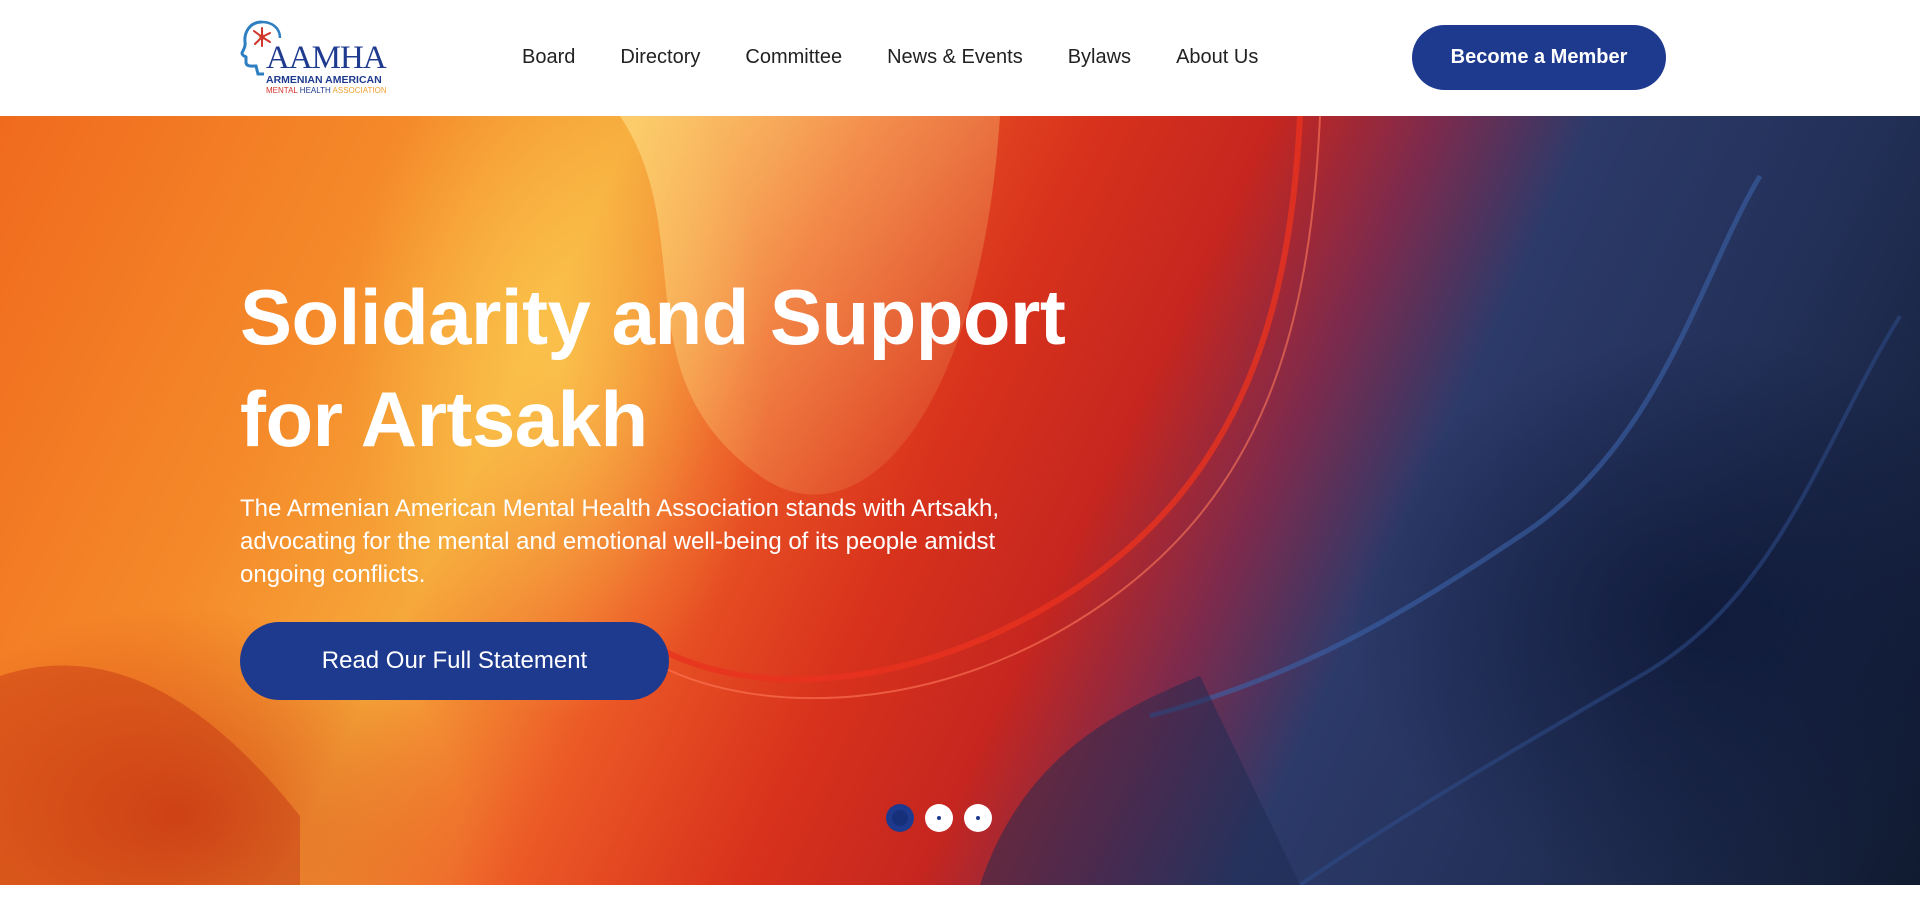 The width and height of the screenshot is (1920, 913). Describe the element at coordinates (326, 58) in the screenshot. I see `logo-wordmark: AAMHA` at that location.